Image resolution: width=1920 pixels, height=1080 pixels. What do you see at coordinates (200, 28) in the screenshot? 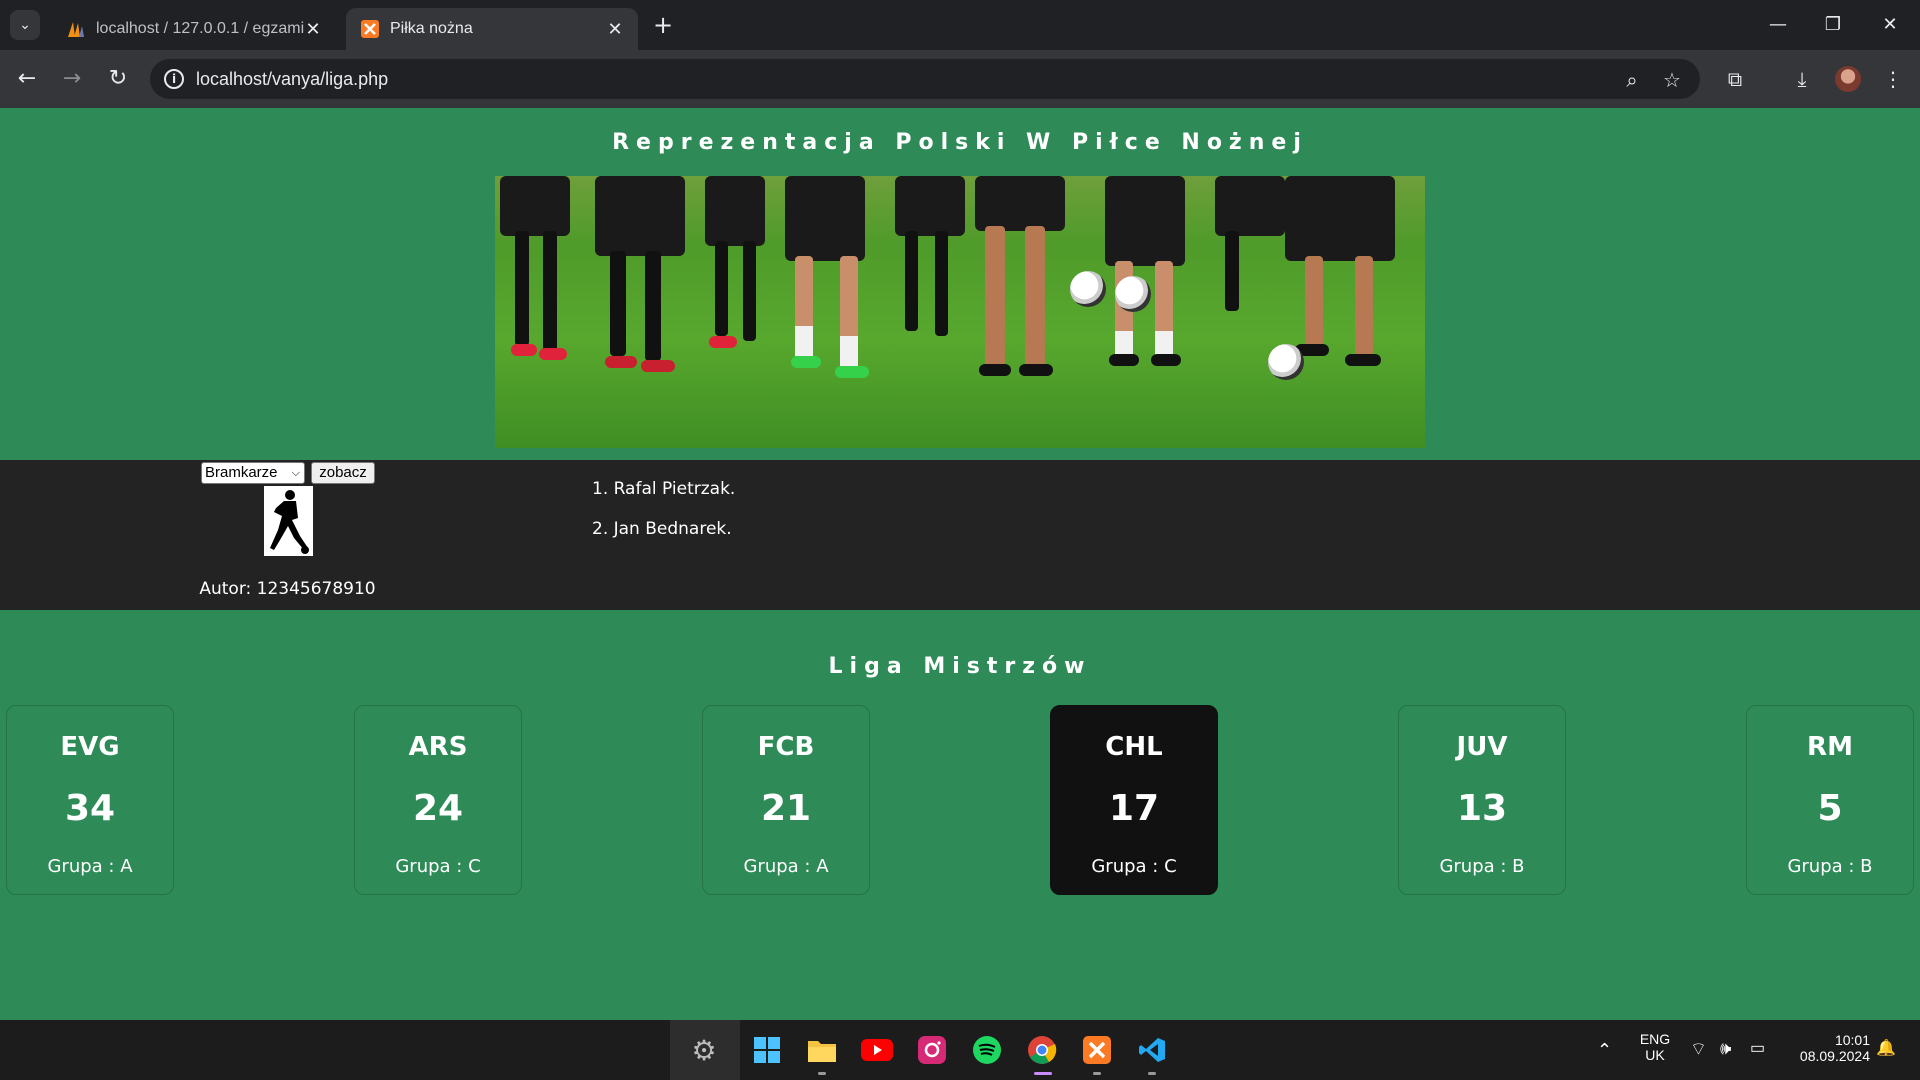
I see `tab-title: localhost / 127.0.0.1 / egzamin |` at bounding box center [200, 28].